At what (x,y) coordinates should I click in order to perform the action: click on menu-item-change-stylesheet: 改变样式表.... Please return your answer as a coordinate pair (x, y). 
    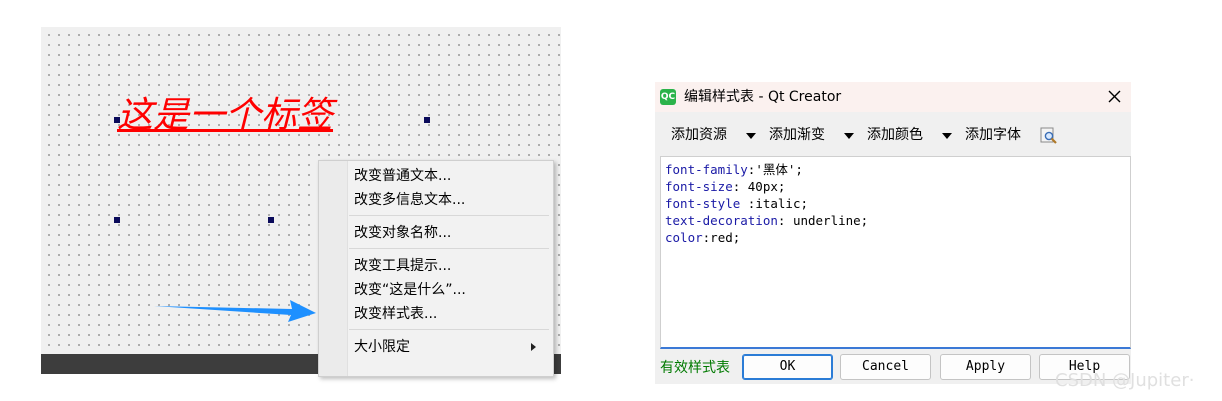
    Looking at the image, I should click on (449, 314).